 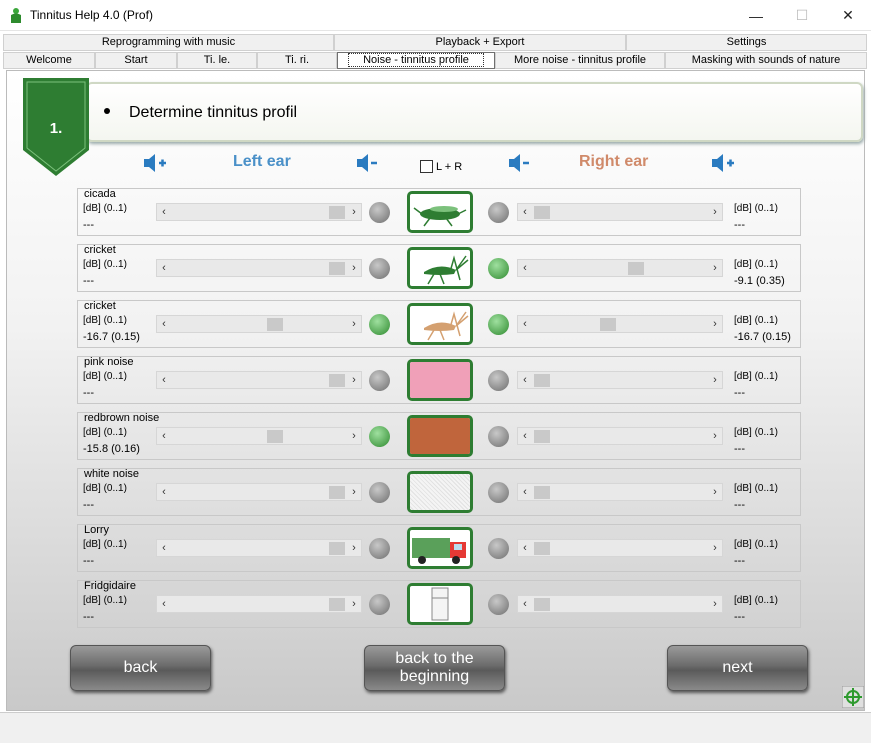 I want to click on crosshair-icon, so click(x=853, y=697).